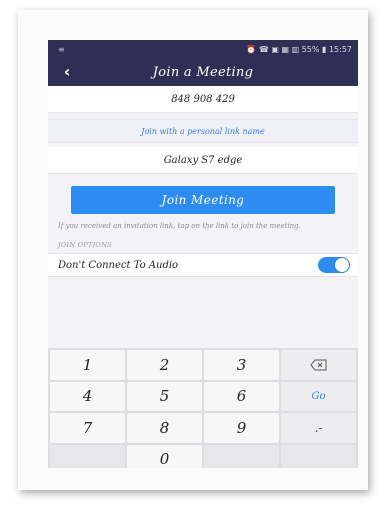 This screenshot has height=514, width=385. I want to click on personal-link-button: Join with a personal link name, so click(203, 131).